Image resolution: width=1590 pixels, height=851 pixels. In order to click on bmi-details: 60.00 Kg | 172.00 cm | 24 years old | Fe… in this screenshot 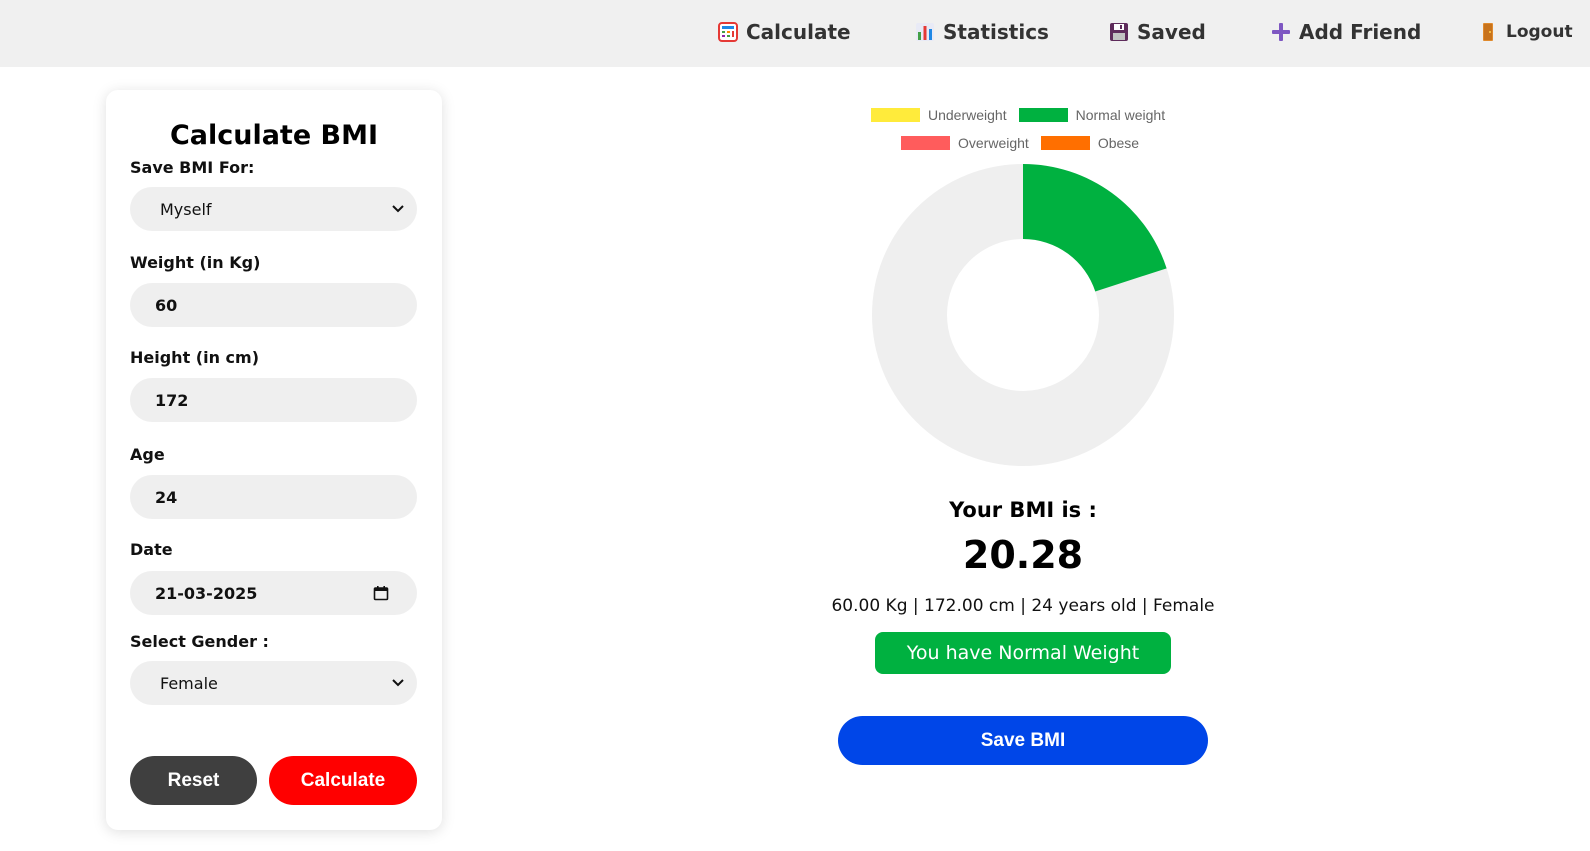, I will do `click(1023, 606)`.